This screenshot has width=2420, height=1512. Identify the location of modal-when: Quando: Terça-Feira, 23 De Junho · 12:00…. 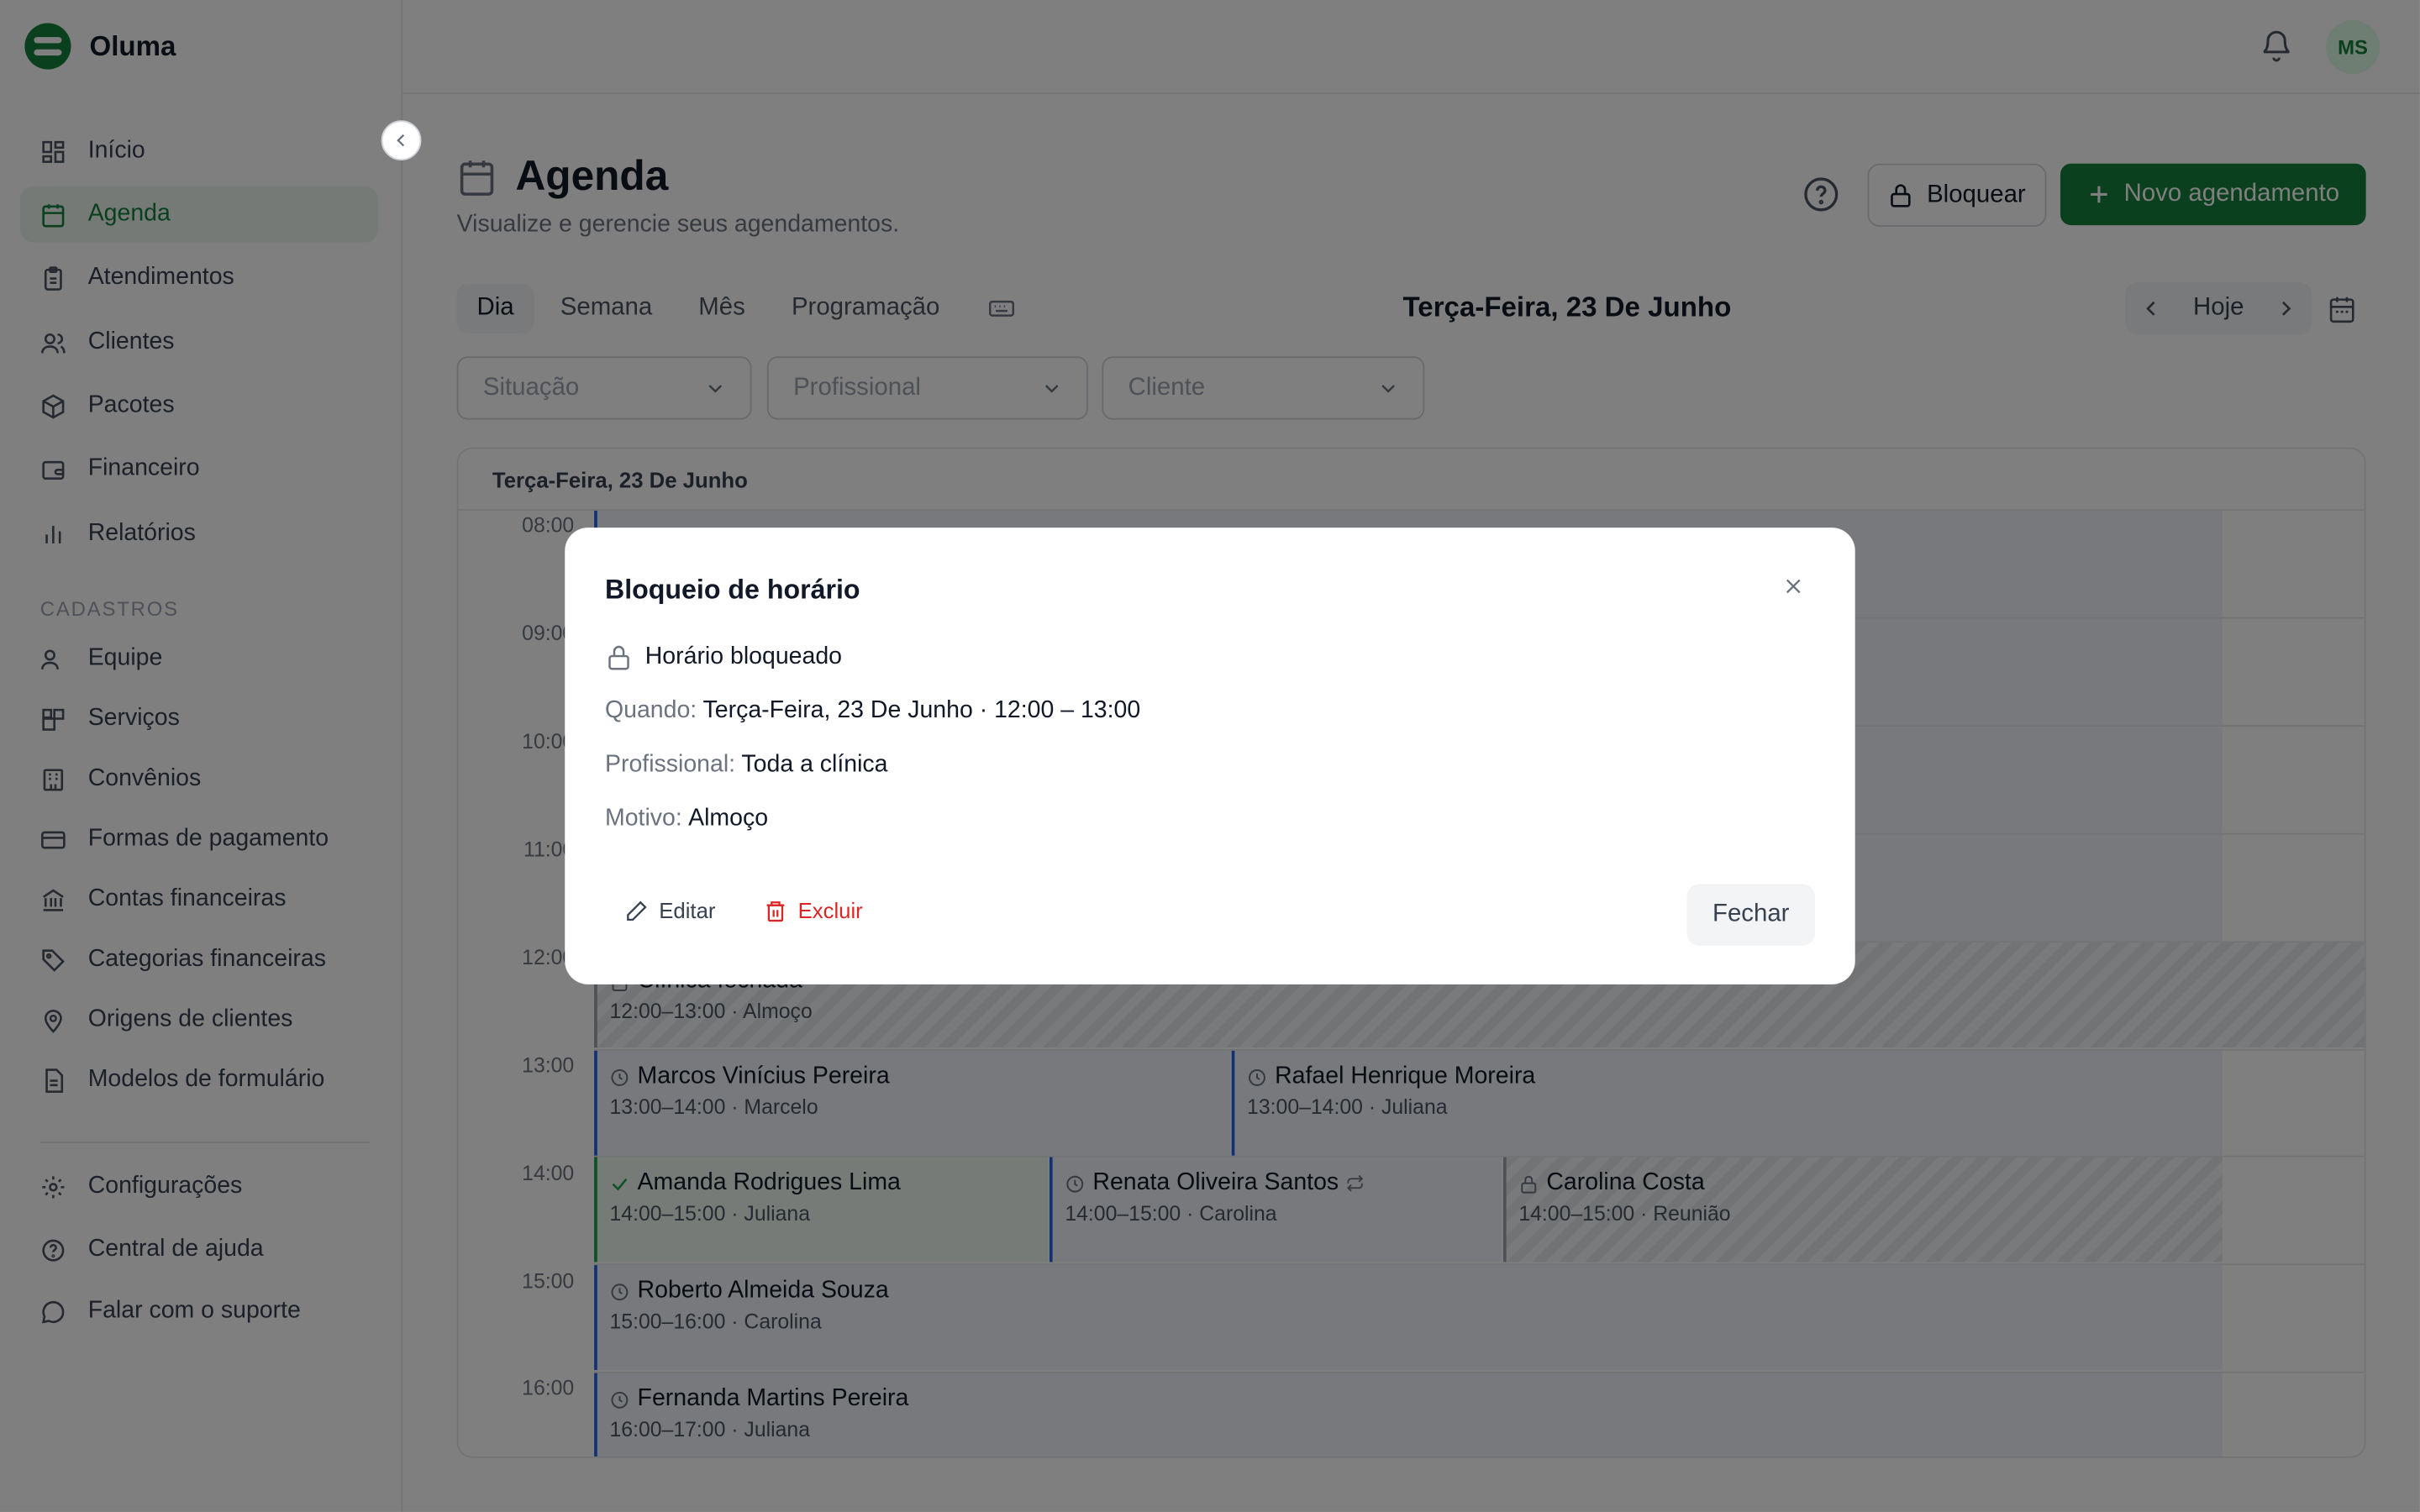
(872, 711).